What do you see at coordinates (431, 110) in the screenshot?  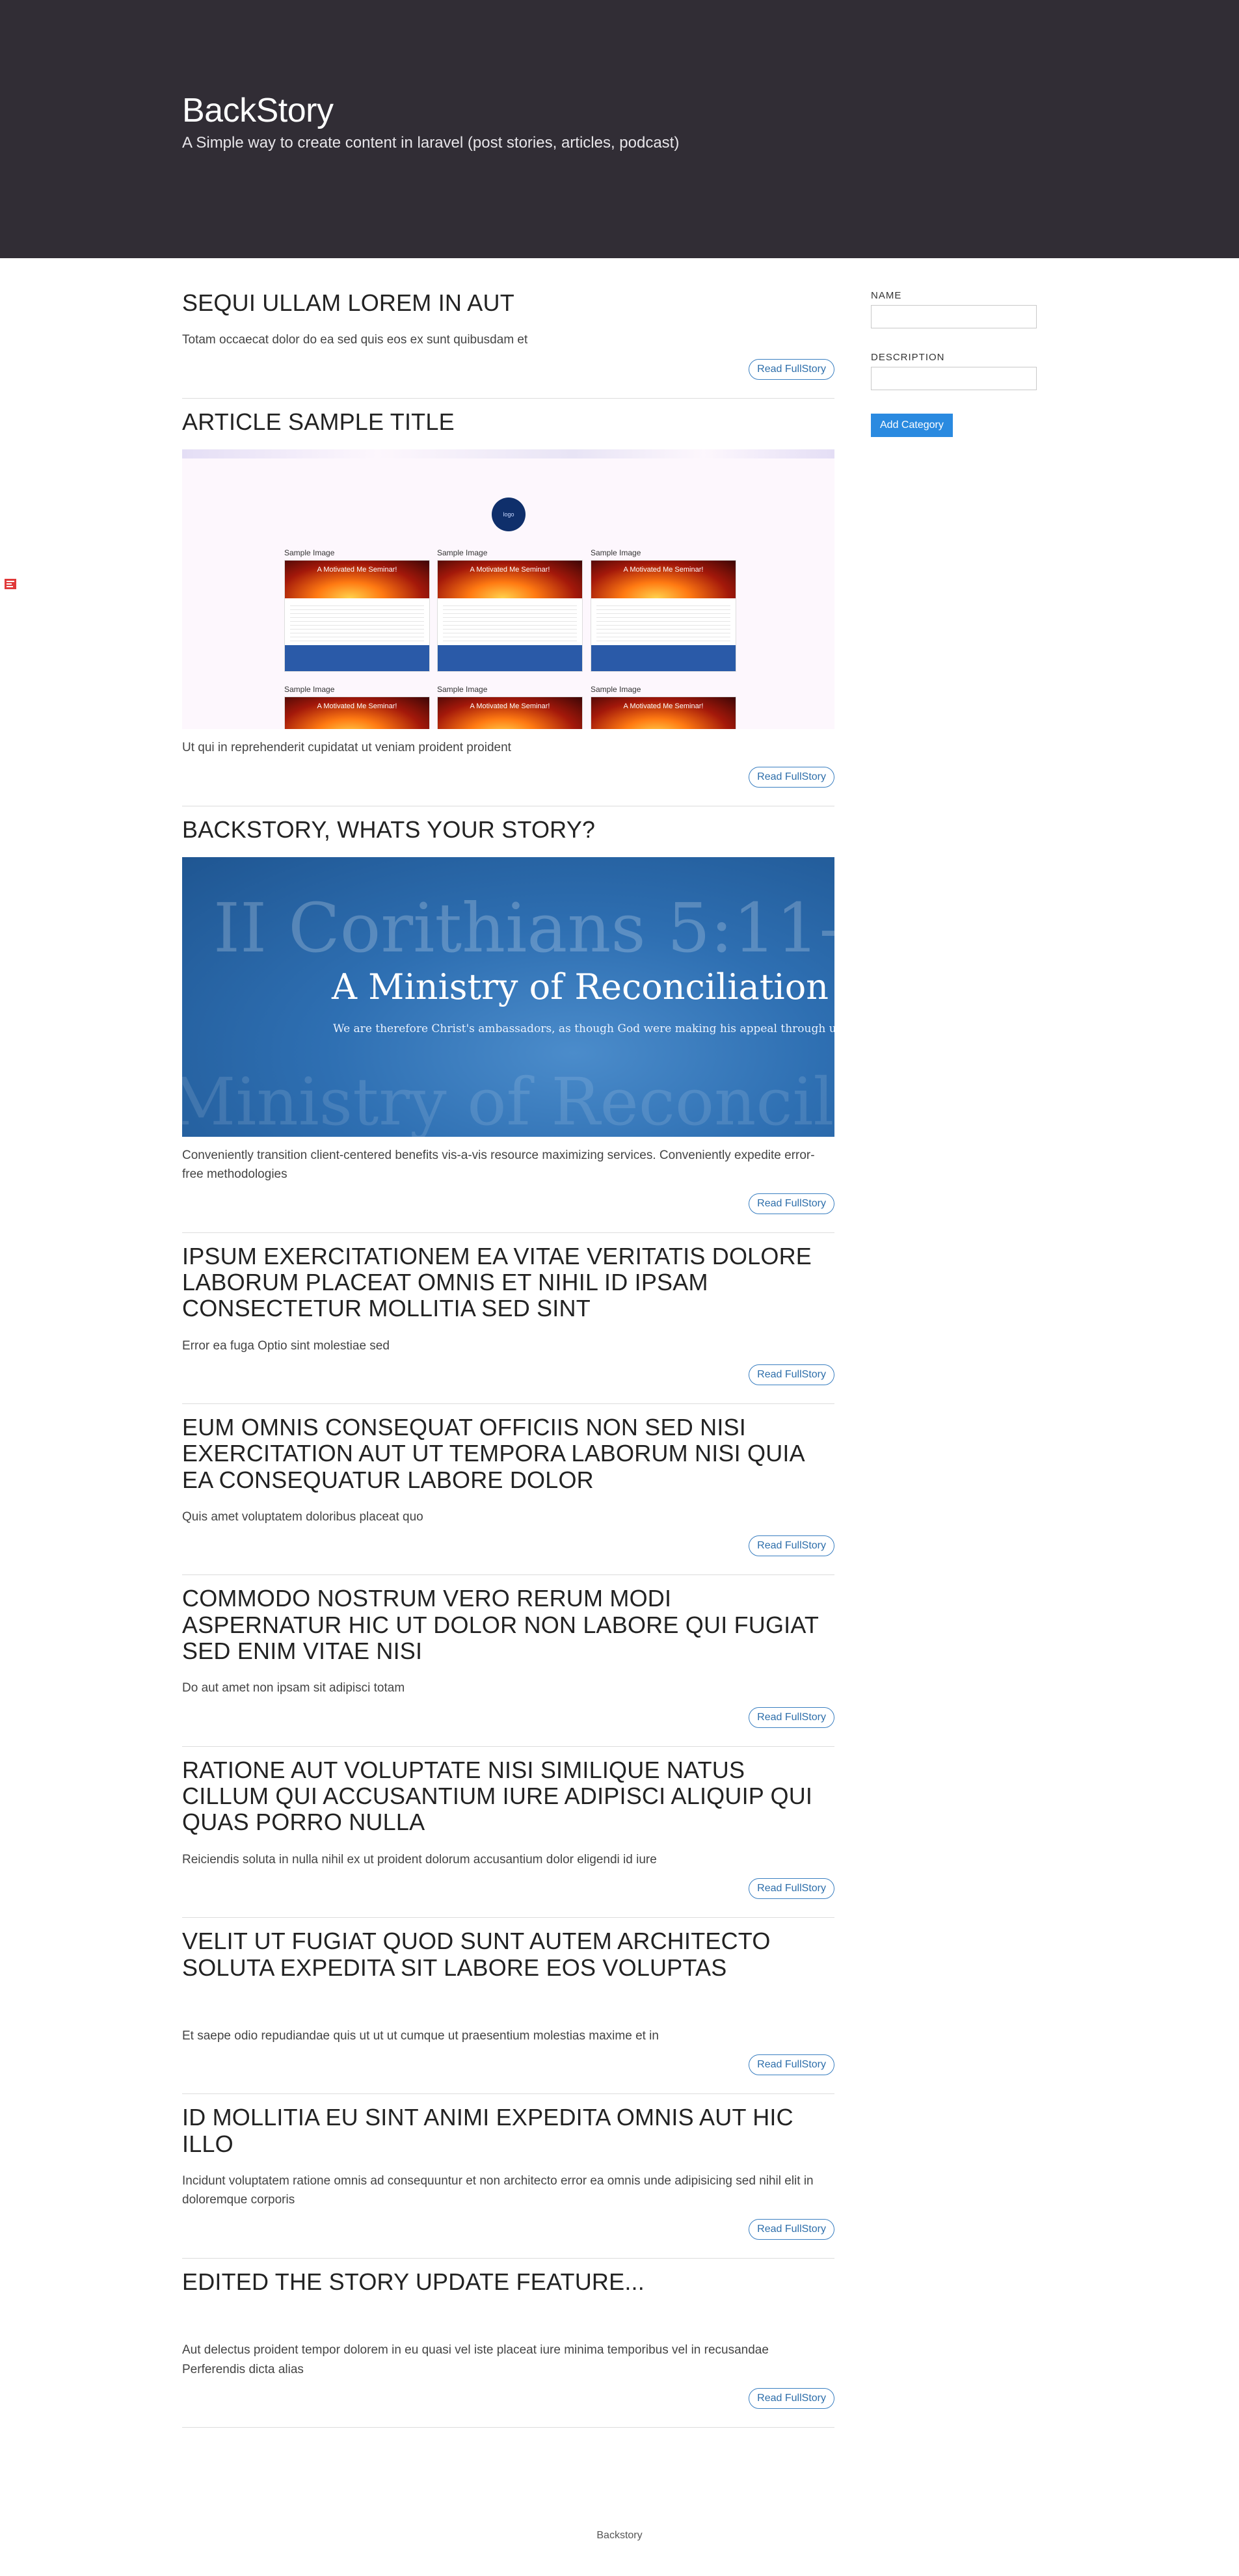 I see `site-title: BackStory` at bounding box center [431, 110].